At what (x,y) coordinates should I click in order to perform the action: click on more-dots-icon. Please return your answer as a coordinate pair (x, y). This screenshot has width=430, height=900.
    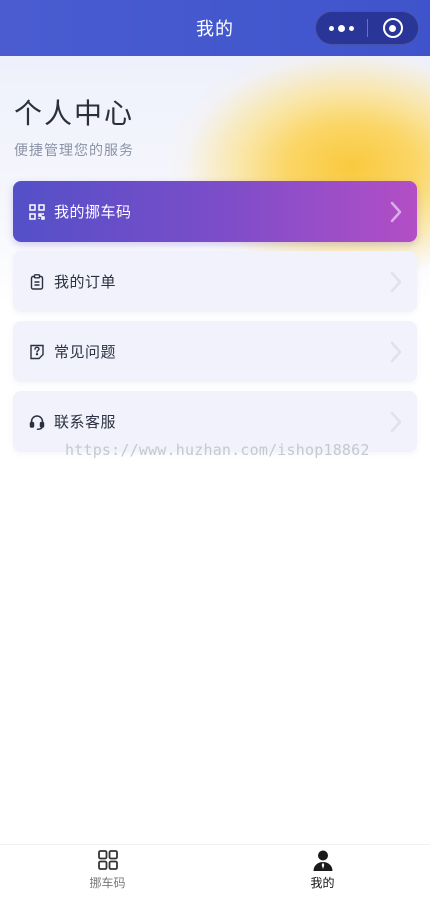
    Looking at the image, I should click on (341, 28).